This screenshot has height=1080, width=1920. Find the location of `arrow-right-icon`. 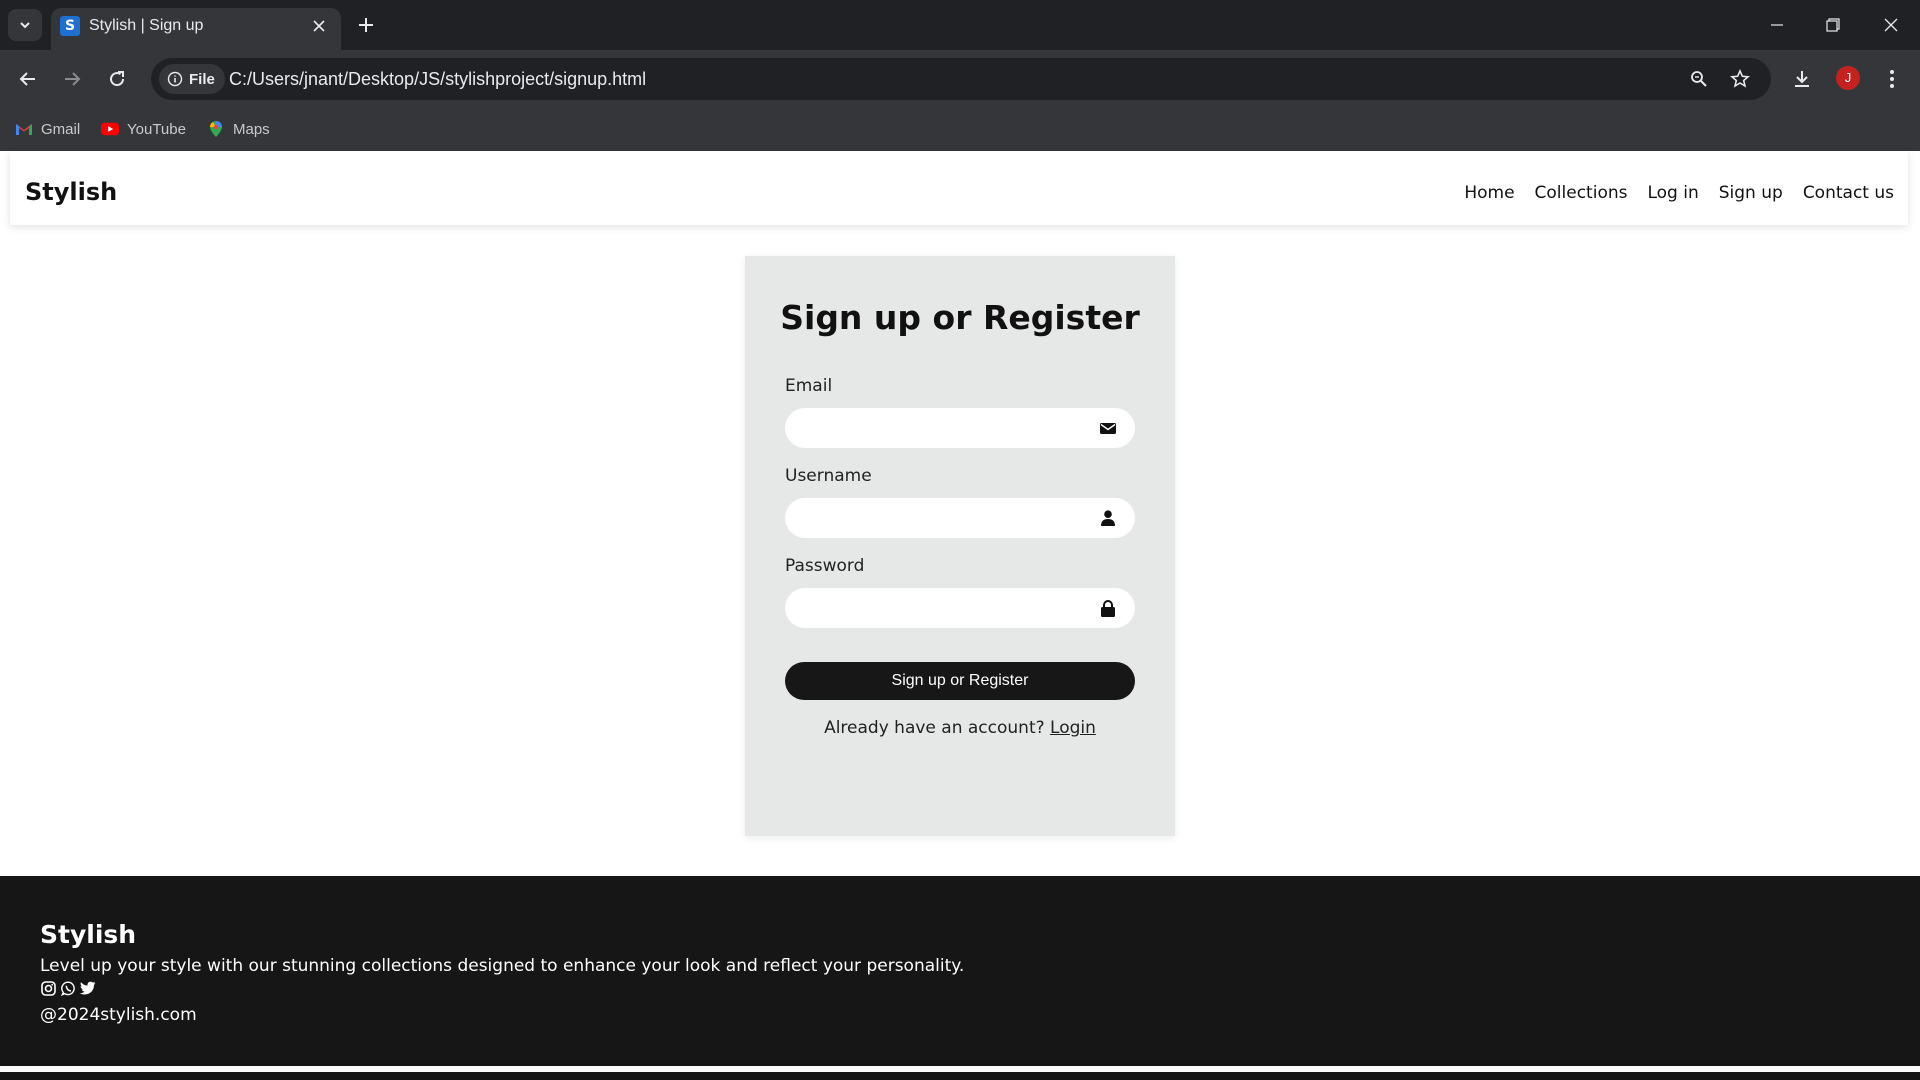

arrow-right-icon is located at coordinates (73, 79).